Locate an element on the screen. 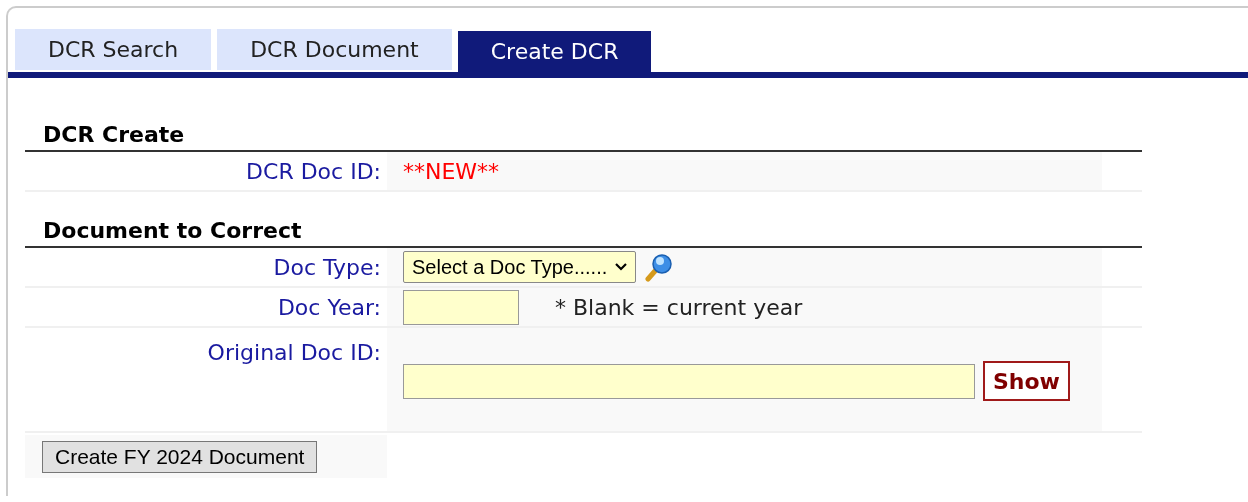 The width and height of the screenshot is (1248, 502). doc-year-field is located at coordinates (461, 307).